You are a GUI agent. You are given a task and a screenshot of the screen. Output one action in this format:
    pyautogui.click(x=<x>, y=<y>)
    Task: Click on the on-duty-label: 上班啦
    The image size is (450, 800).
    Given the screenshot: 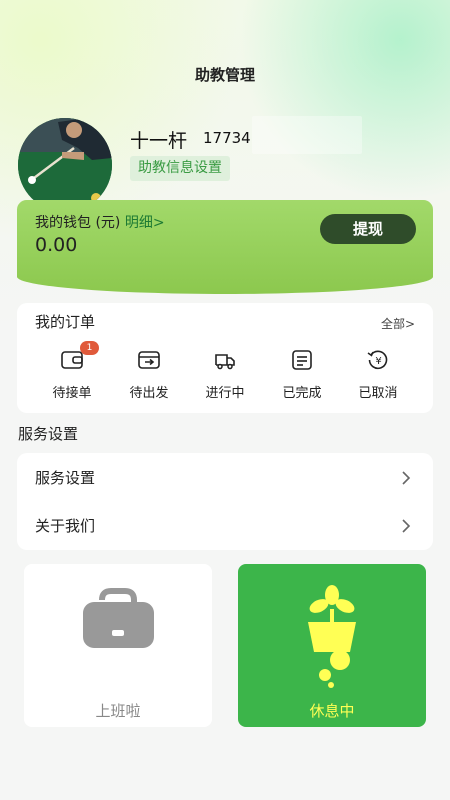 What is the action you would take?
    pyautogui.click(x=118, y=711)
    